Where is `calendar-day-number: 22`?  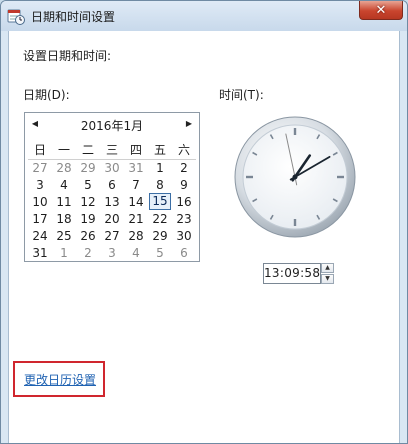 calendar-day-number: 22 is located at coordinates (160, 218).